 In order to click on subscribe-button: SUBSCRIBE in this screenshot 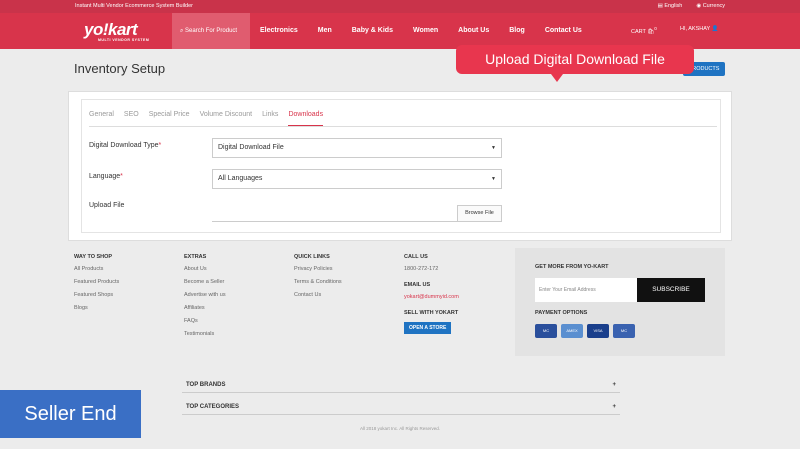, I will do `click(671, 290)`.